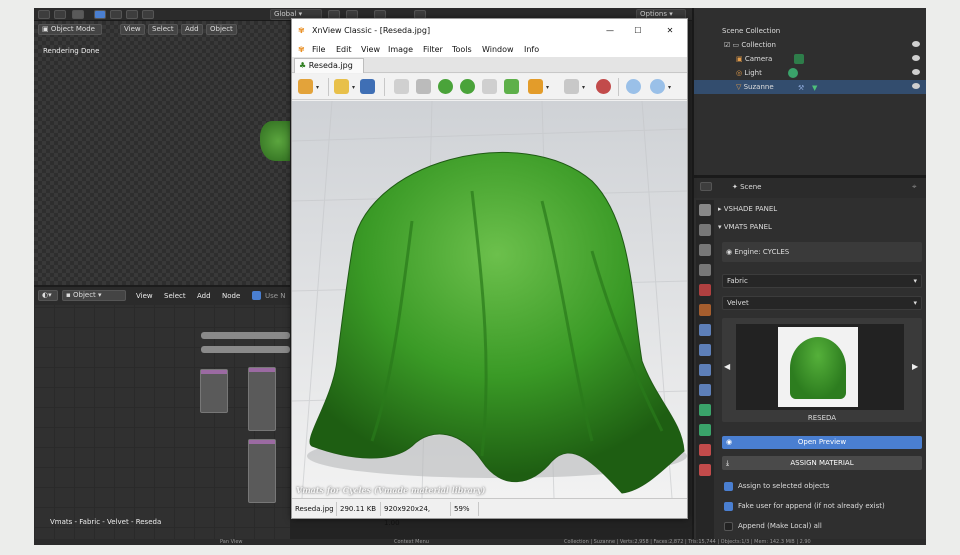 This screenshot has width=960, height=555. Describe the element at coordinates (221, 29) in the screenshot. I see `viewport-menu-object: Object` at that location.